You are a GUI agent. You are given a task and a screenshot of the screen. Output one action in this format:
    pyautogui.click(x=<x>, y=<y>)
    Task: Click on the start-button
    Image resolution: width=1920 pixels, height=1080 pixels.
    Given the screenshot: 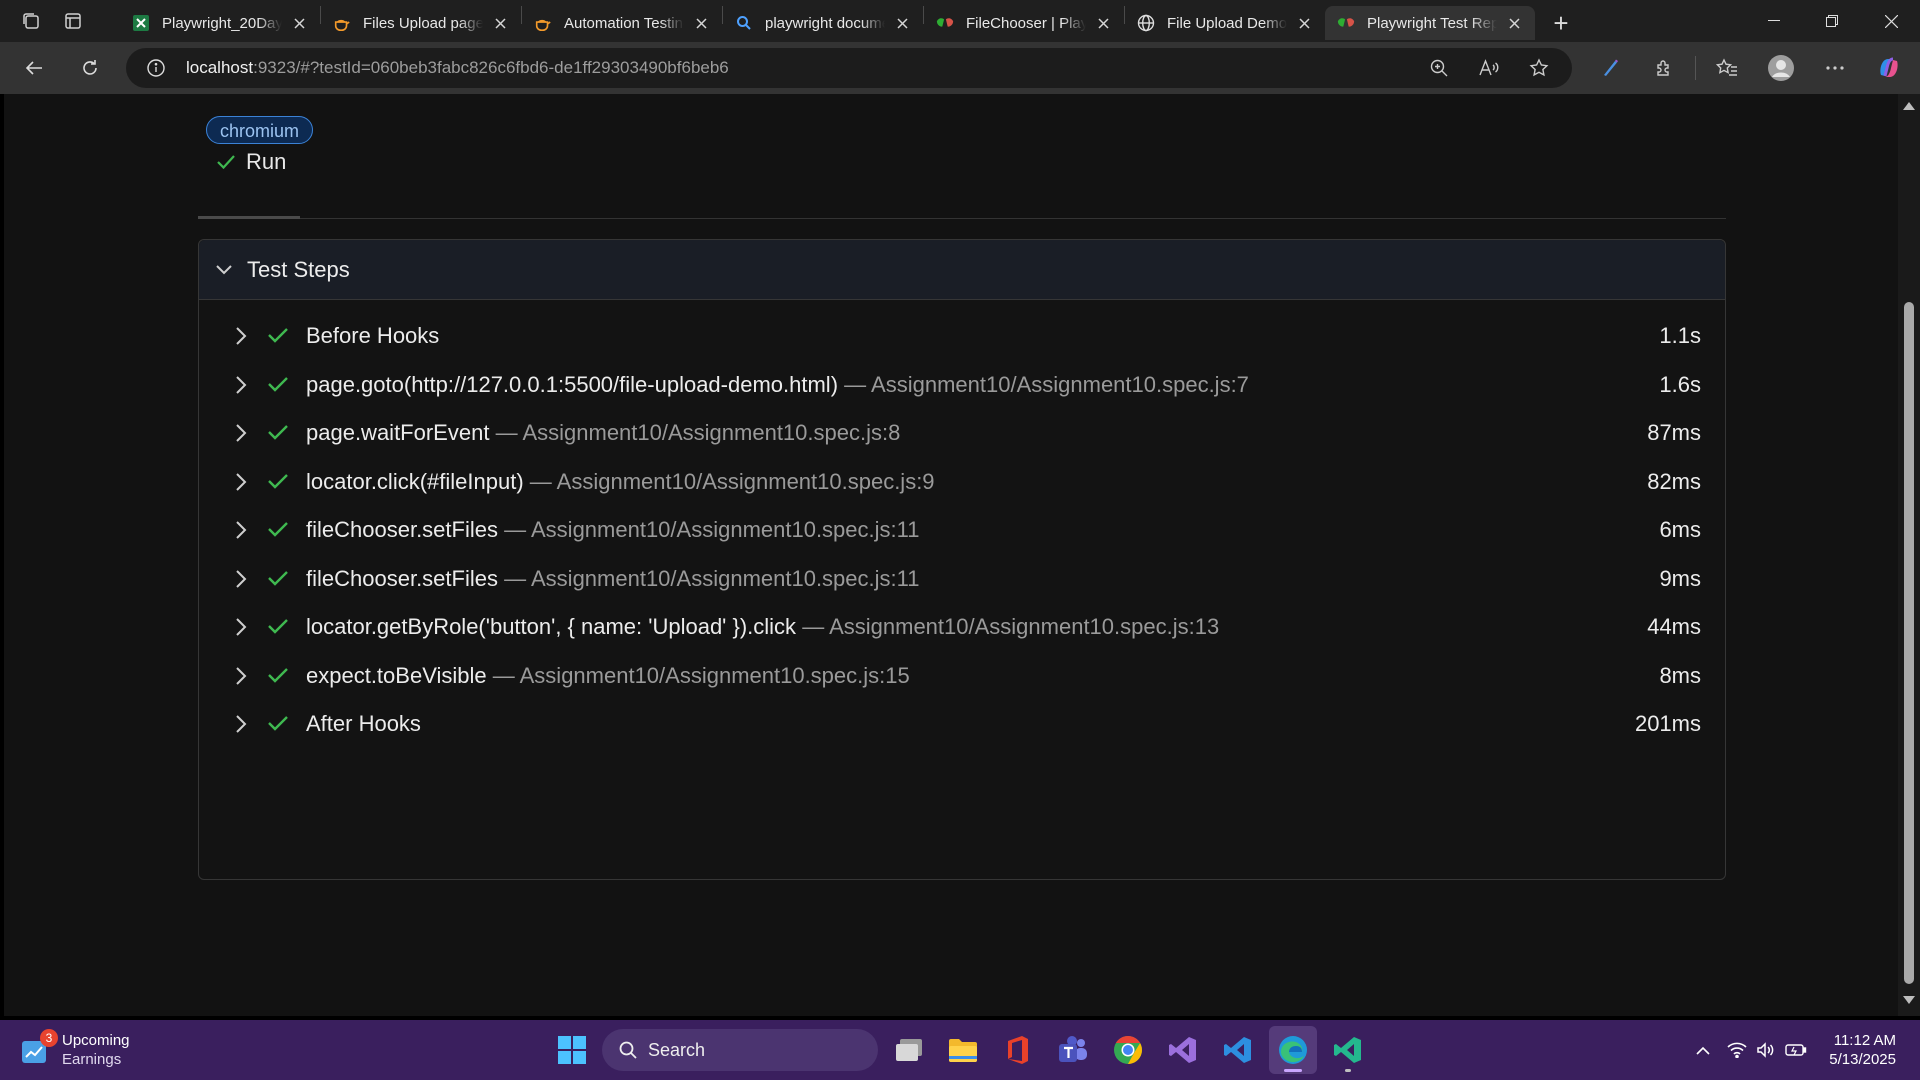 What is the action you would take?
    pyautogui.click(x=572, y=1050)
    